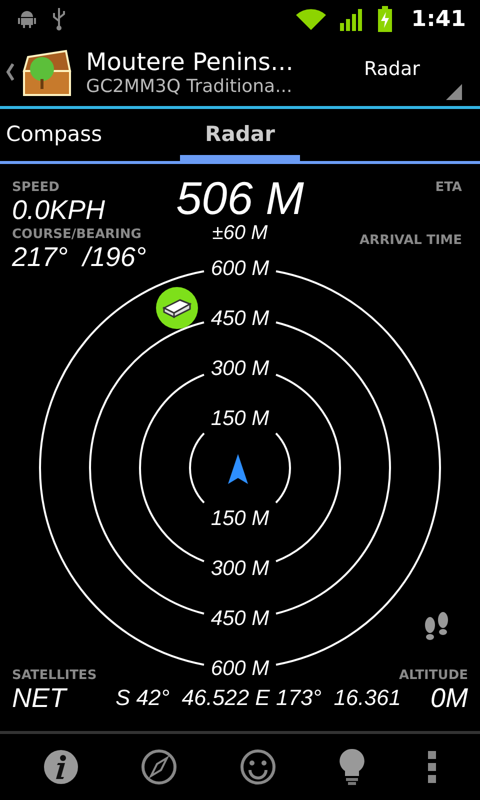 Image resolution: width=480 pixels, height=800 pixels. Describe the element at coordinates (240, 233) in the screenshot. I see `accuracy-value: ±60 M` at that location.